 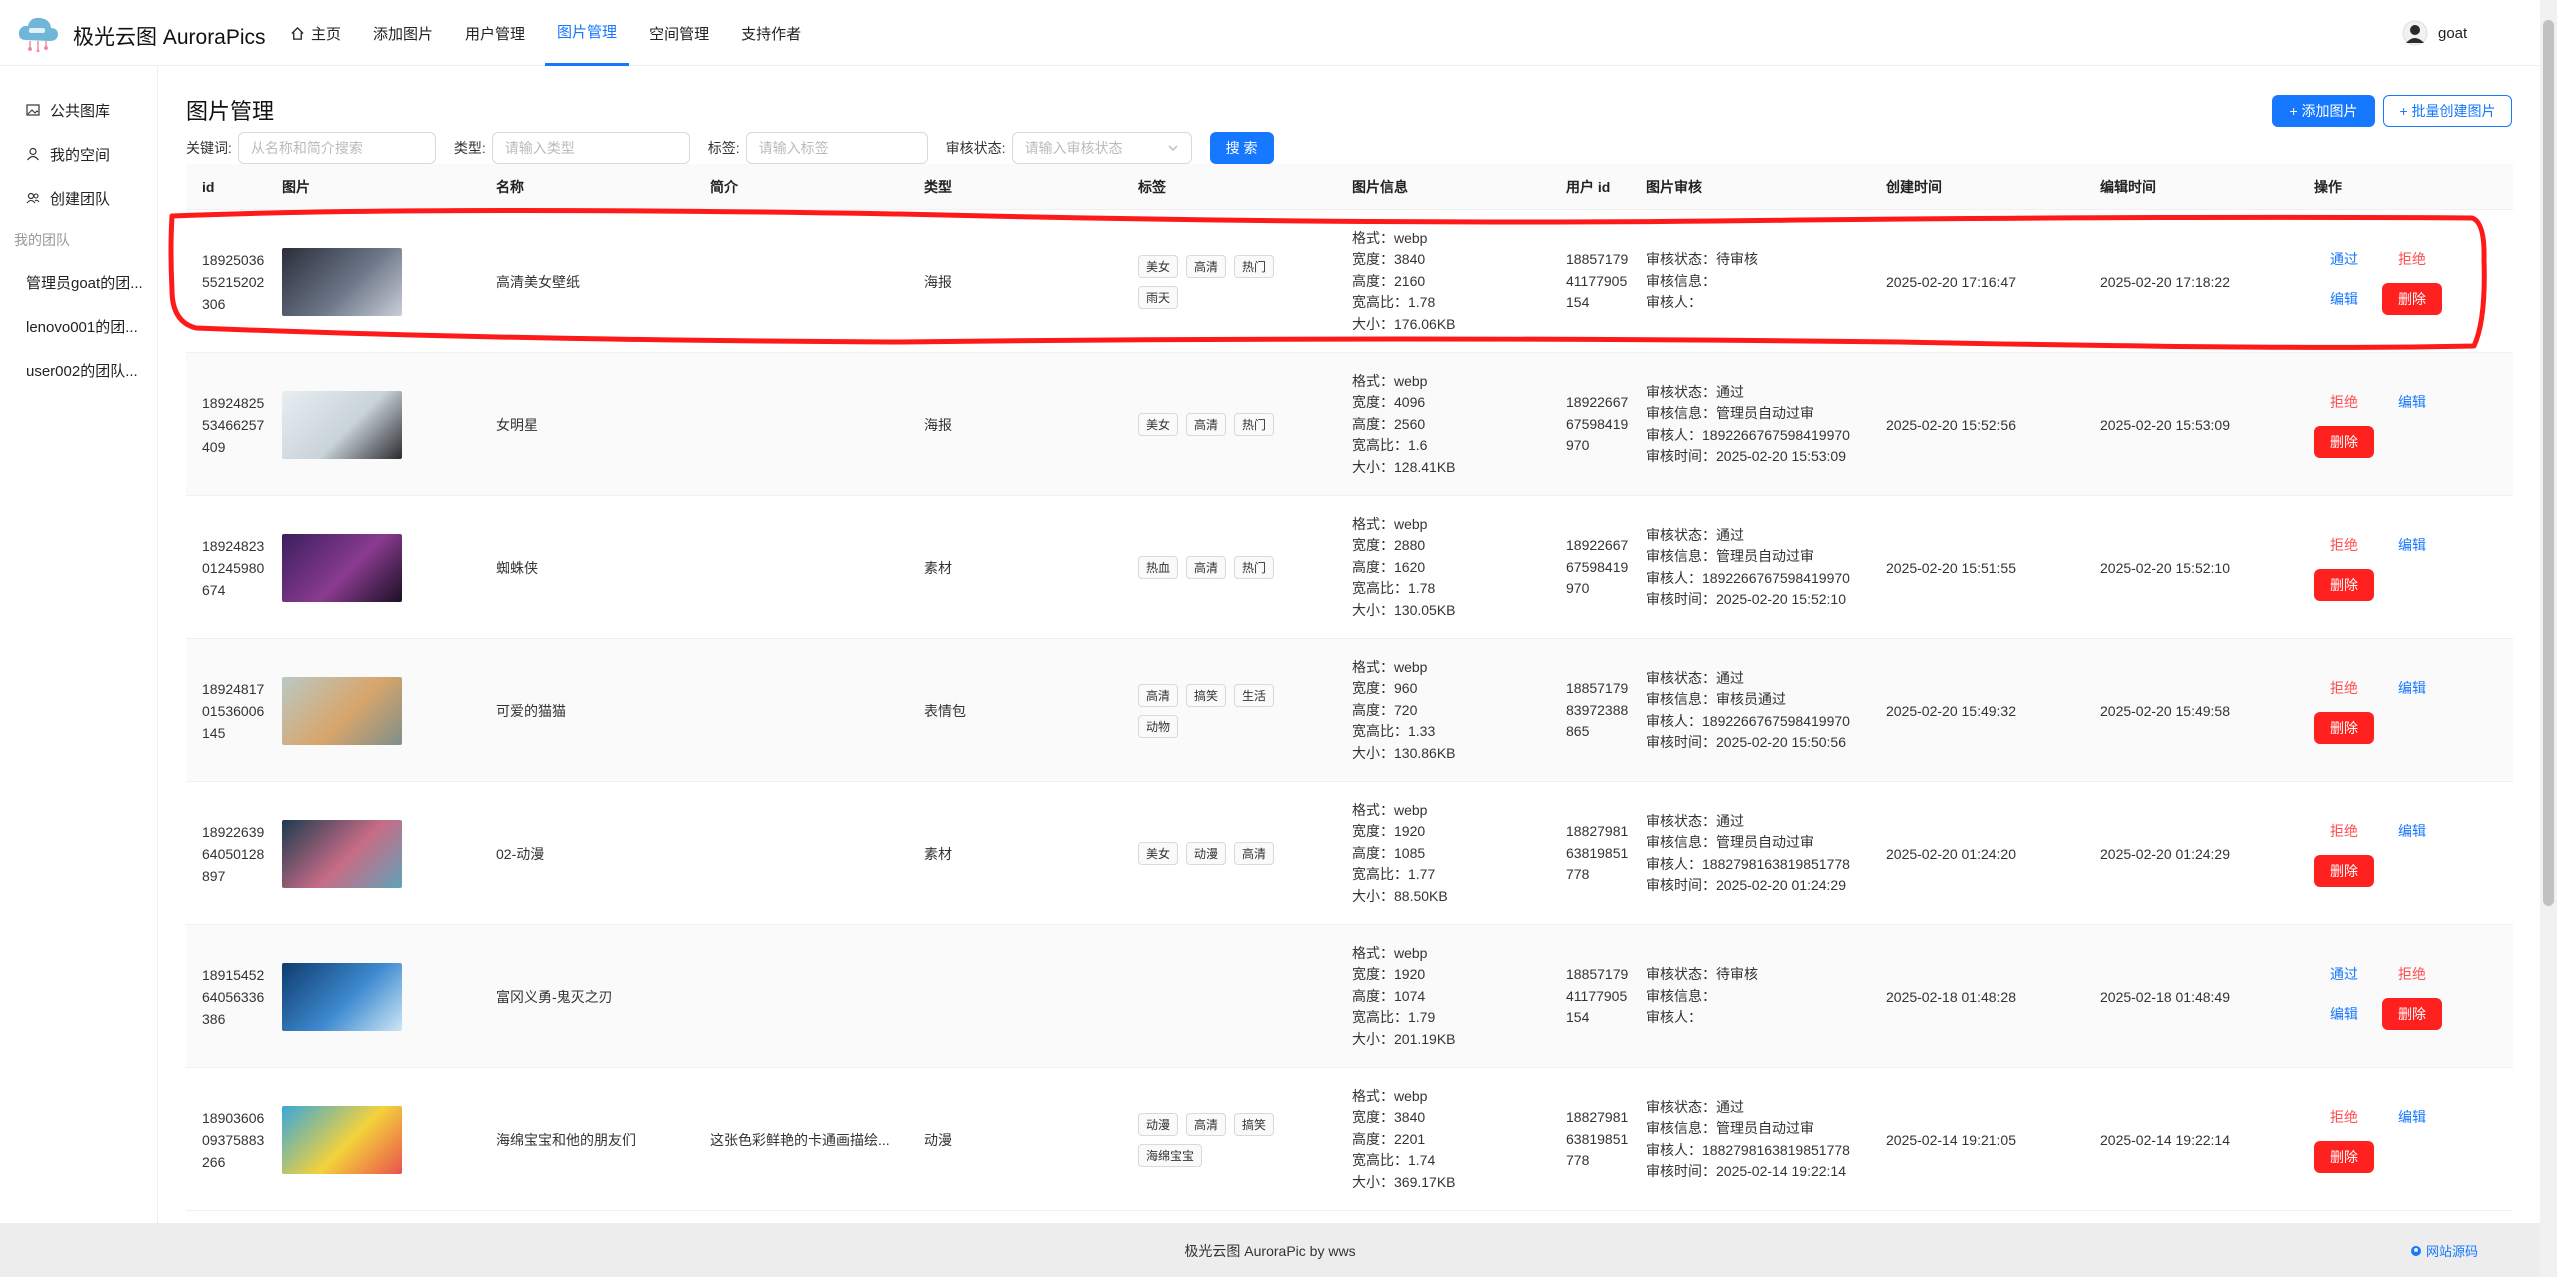 What do you see at coordinates (805, 996) in the screenshot?
I see `picture-intro` at bounding box center [805, 996].